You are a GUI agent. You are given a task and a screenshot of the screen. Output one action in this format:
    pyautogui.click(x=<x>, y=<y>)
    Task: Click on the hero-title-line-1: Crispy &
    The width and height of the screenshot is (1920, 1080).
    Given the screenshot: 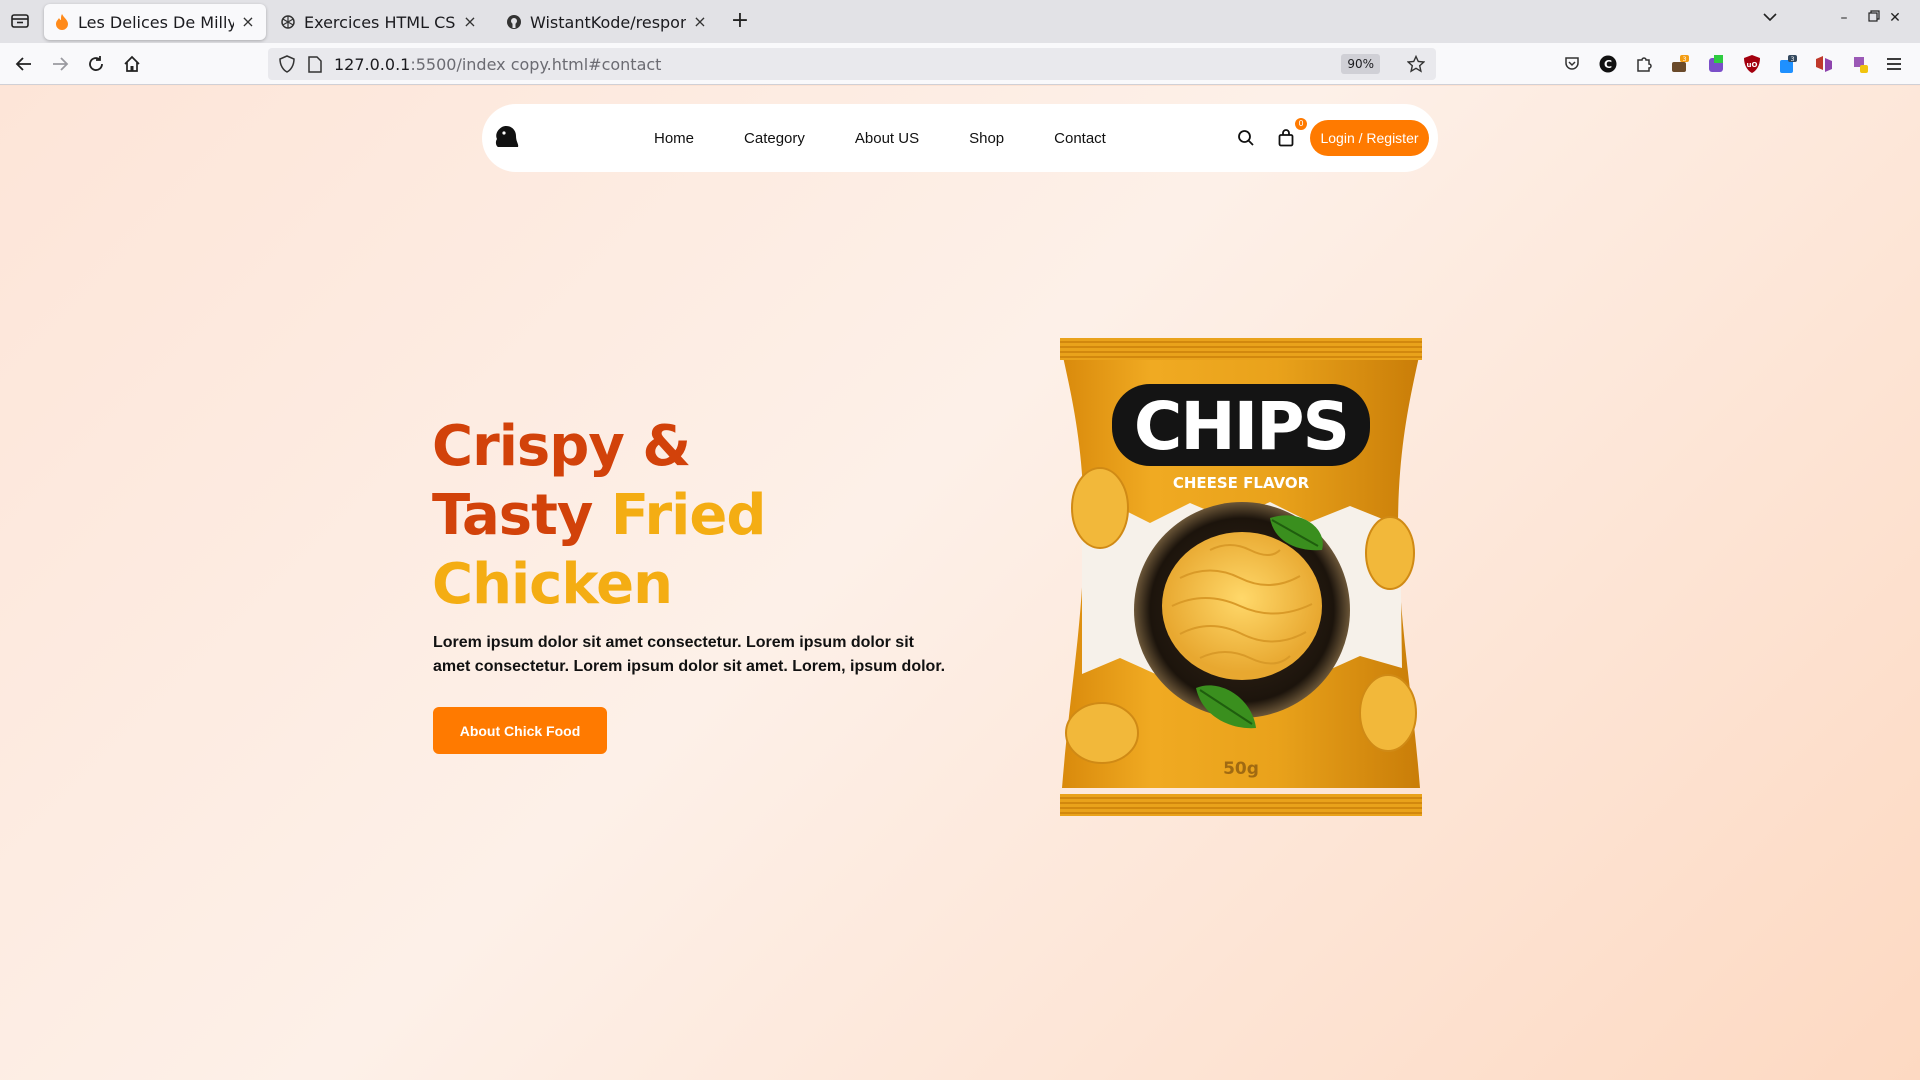 What is the action you would take?
    pyautogui.click(x=561, y=446)
    